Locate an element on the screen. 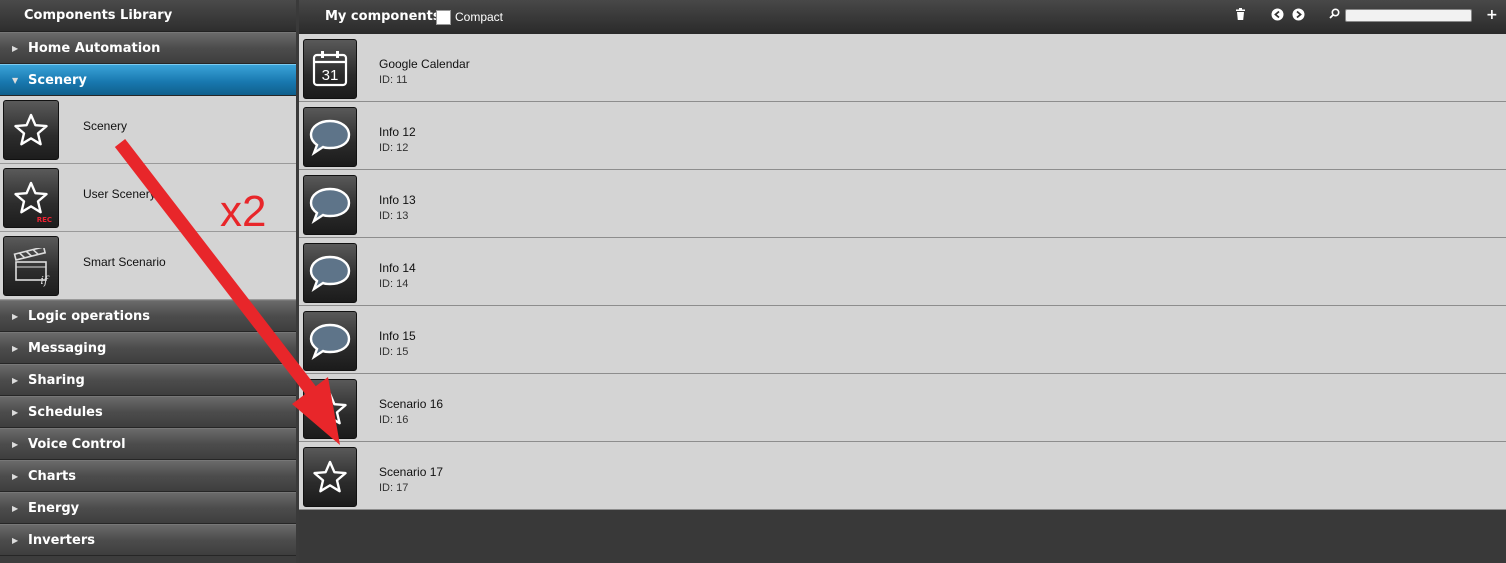 This screenshot has height=563, width=1506. library-item-scenery: Scenery is located at coordinates (148, 130).